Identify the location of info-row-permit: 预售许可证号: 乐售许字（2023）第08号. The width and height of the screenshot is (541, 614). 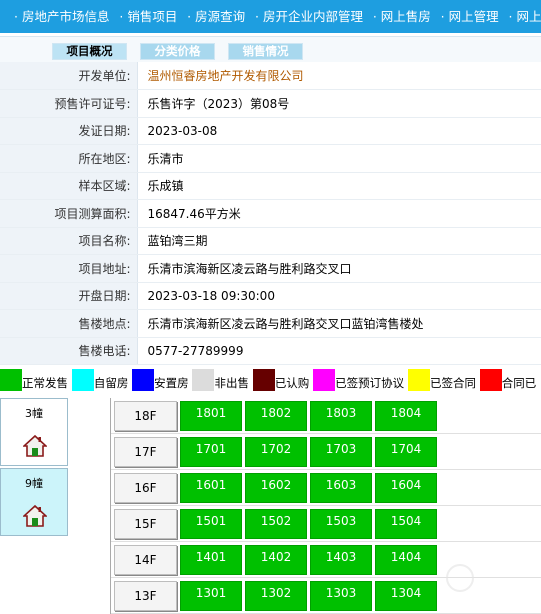
(270, 103).